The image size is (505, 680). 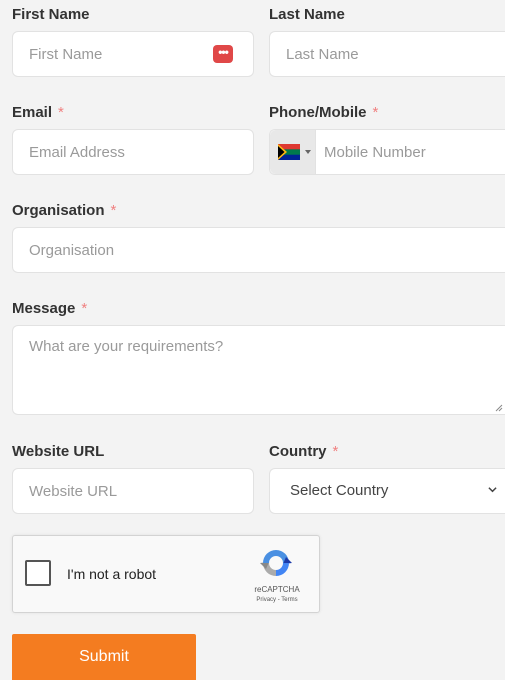 I want to click on submit-button: Submit, so click(x=104, y=657).